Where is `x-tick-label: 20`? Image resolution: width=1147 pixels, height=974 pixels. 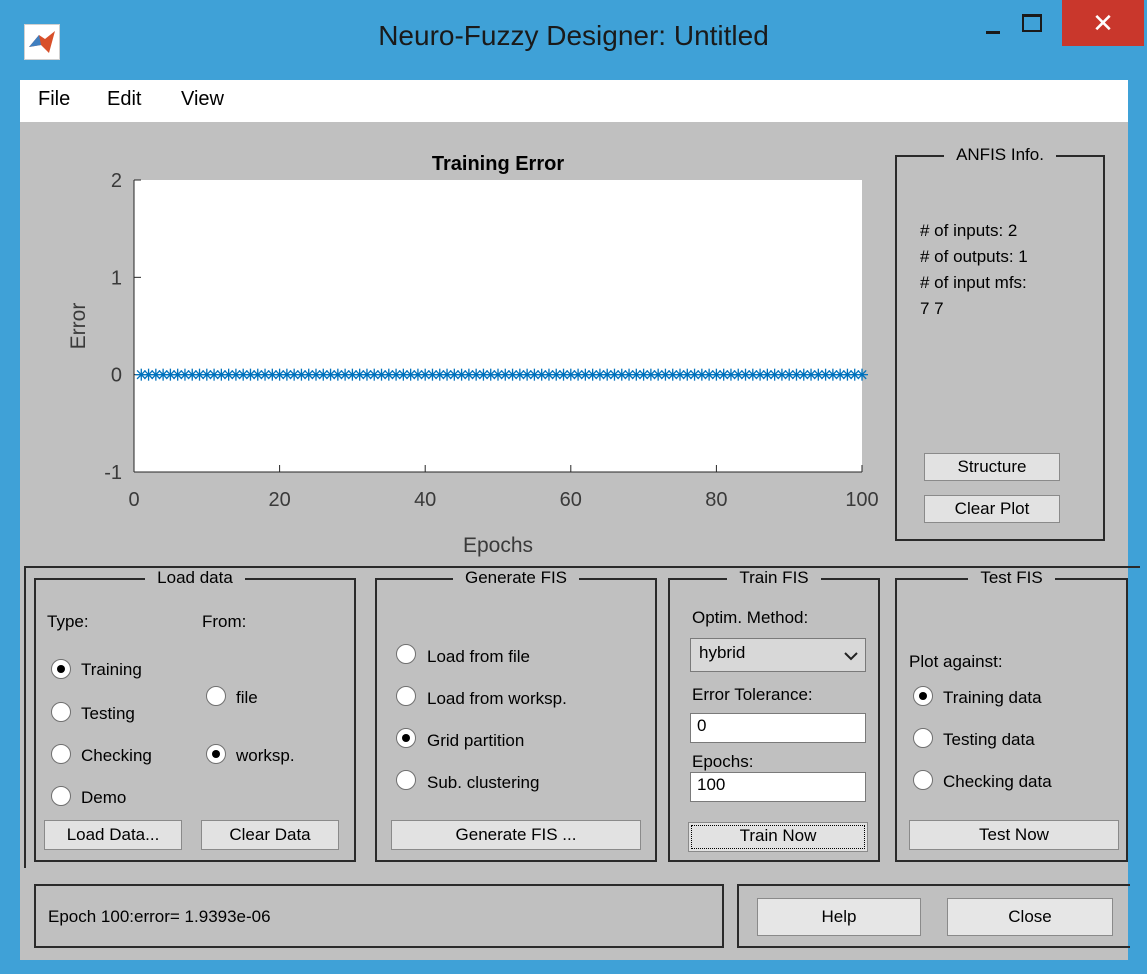 x-tick-label: 20 is located at coordinates (279, 500).